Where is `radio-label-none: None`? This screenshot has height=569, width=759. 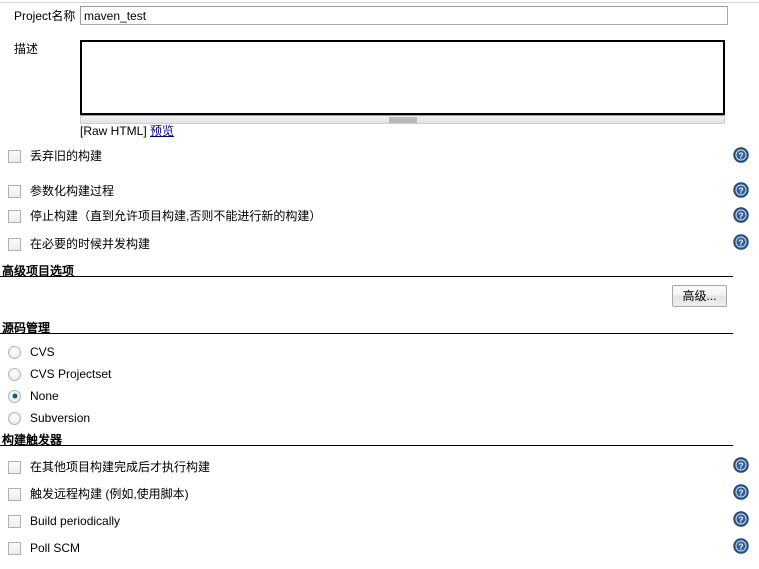 radio-label-none: None is located at coordinates (44, 396).